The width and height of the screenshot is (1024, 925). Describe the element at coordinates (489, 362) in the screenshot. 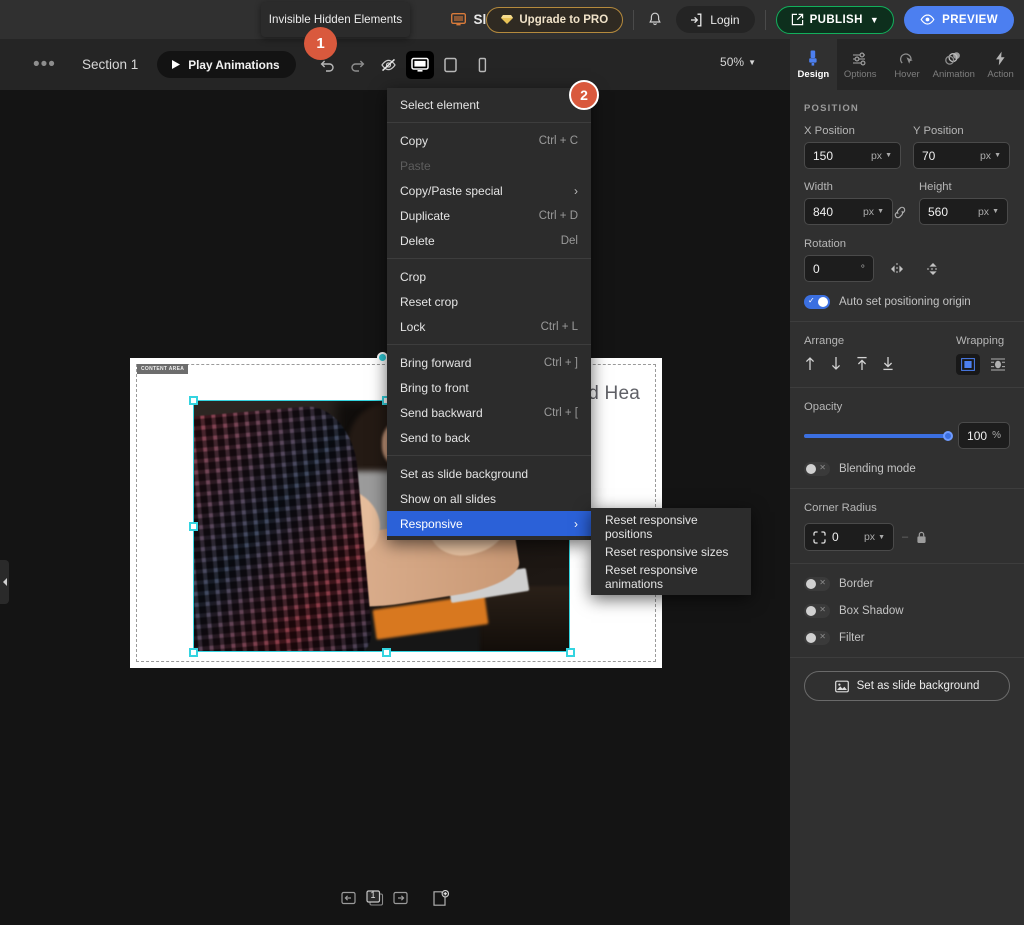

I see `menu-item-bring-forward: Bring forward Ctrl + ]` at that location.